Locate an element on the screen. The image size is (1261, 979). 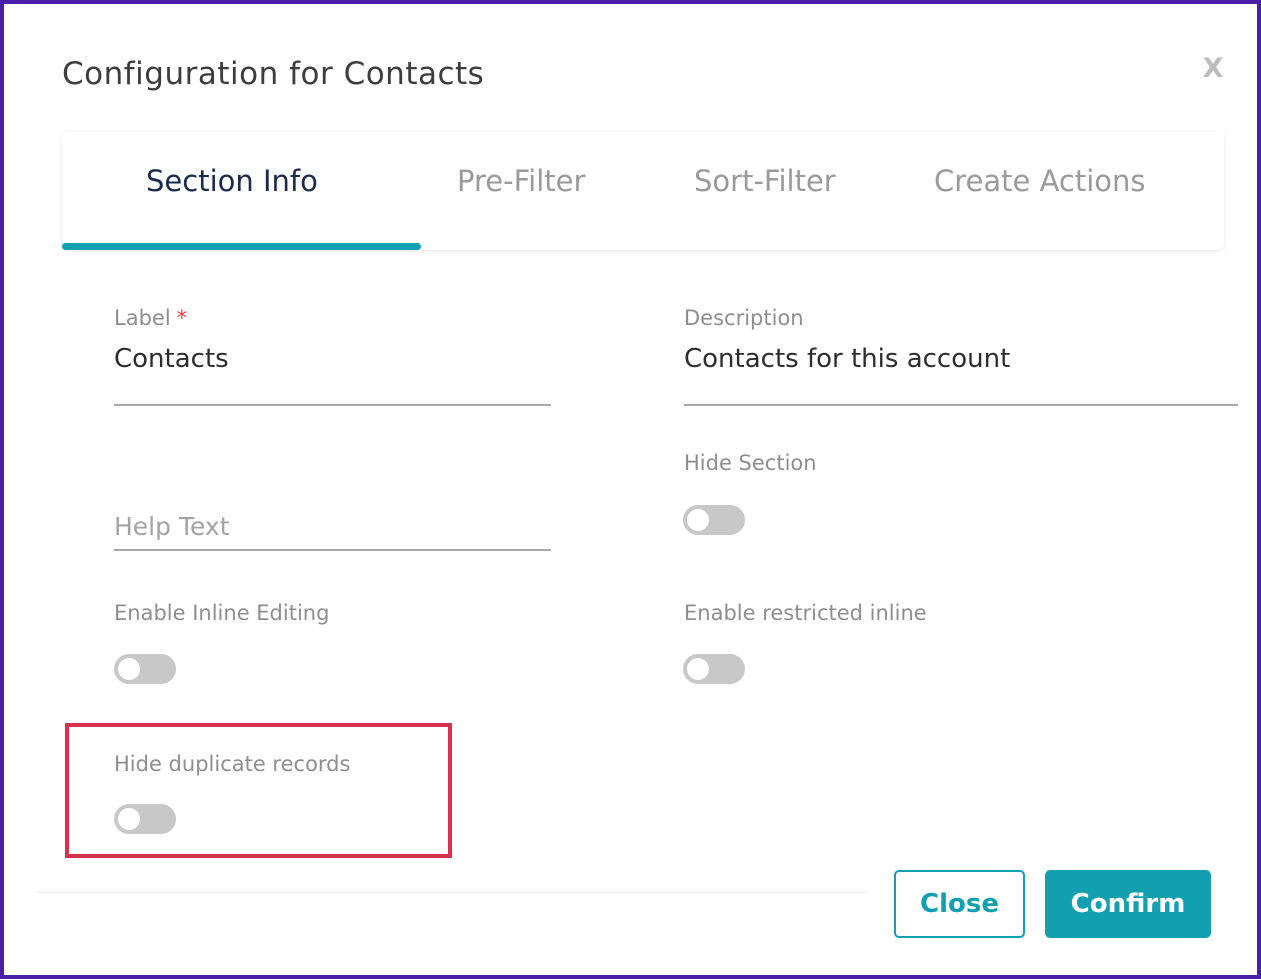
label-input: Contacts is located at coordinates (171, 359).